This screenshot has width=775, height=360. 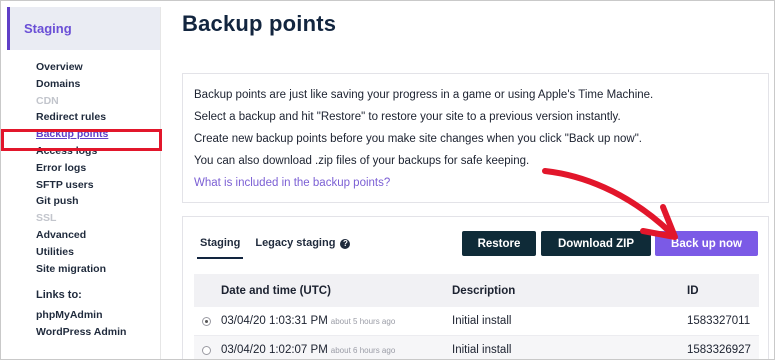 What do you see at coordinates (274, 350) in the screenshot?
I see `row-date: 03/04/20 1:02:07 PM` at bounding box center [274, 350].